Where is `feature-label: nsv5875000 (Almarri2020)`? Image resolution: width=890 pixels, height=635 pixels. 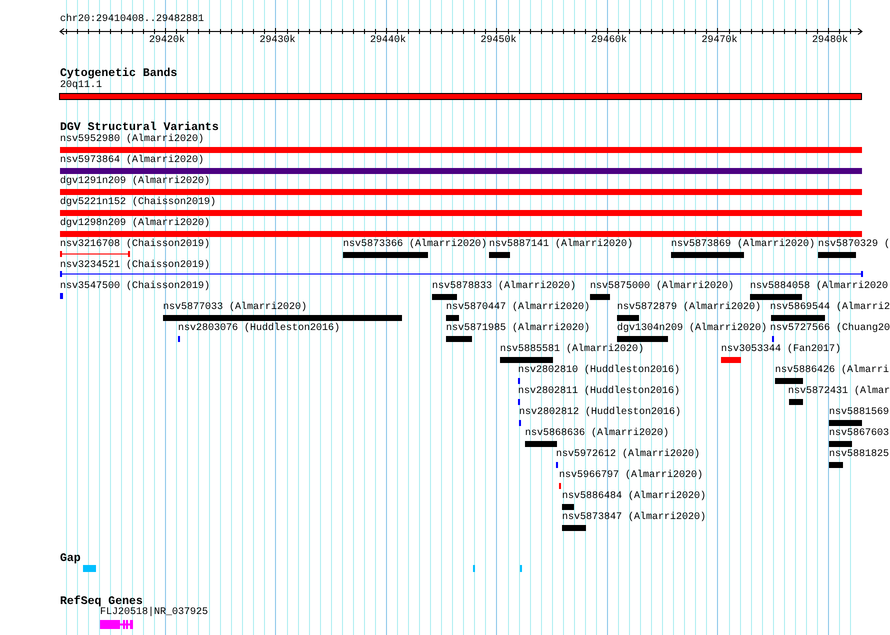
feature-label: nsv5875000 (Almarri2020) is located at coordinates (662, 287).